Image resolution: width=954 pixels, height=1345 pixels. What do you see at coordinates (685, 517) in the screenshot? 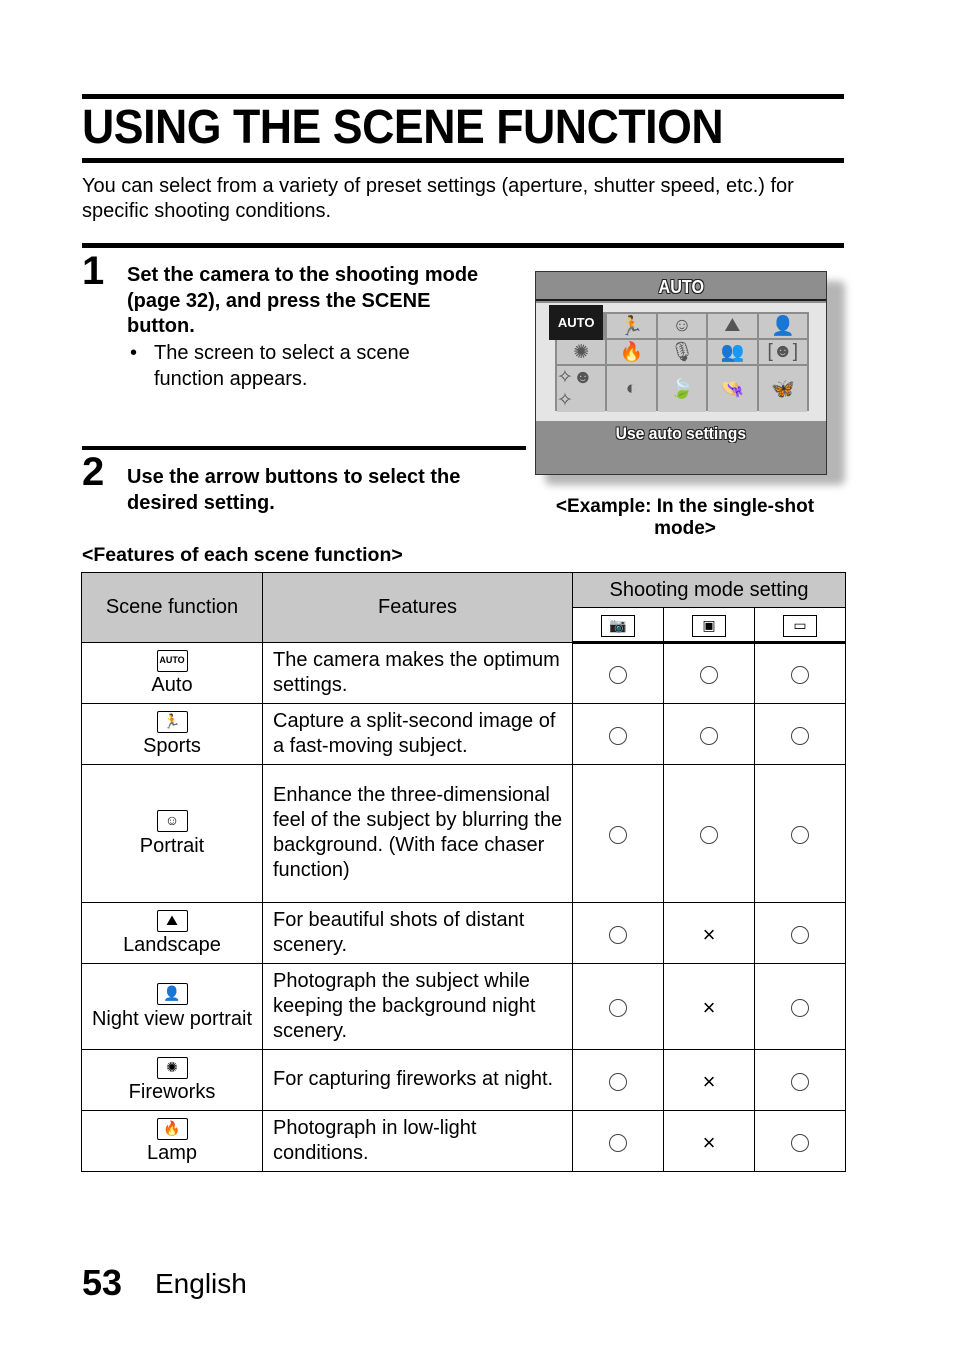
I see `camera-screen-caption: <Example: In the single-shot mode>` at bounding box center [685, 517].